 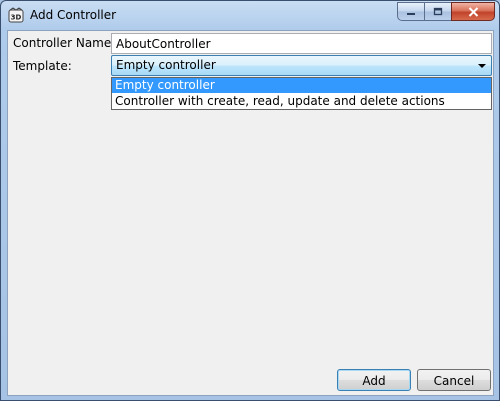 I want to click on minimize-icon, so click(x=411, y=13).